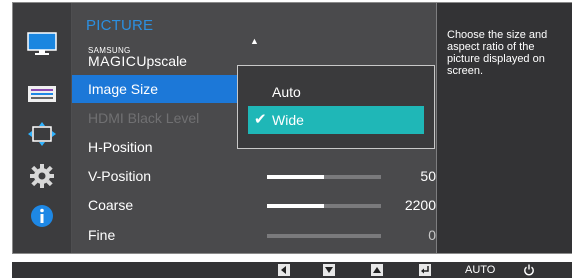  Describe the element at coordinates (288, 120) in the screenshot. I see `option-label: Wide` at that location.